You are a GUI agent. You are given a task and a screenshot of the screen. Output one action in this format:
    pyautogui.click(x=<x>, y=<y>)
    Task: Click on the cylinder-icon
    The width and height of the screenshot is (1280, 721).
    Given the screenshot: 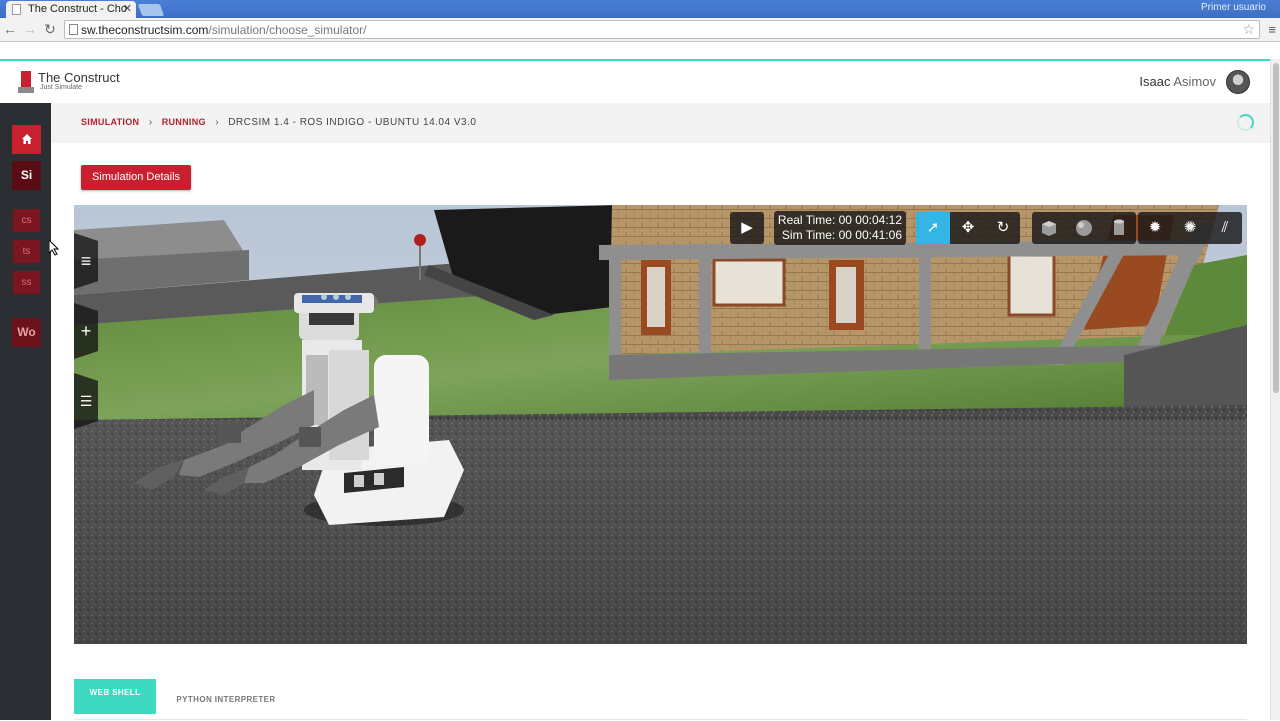 What is the action you would take?
    pyautogui.click(x=1119, y=228)
    